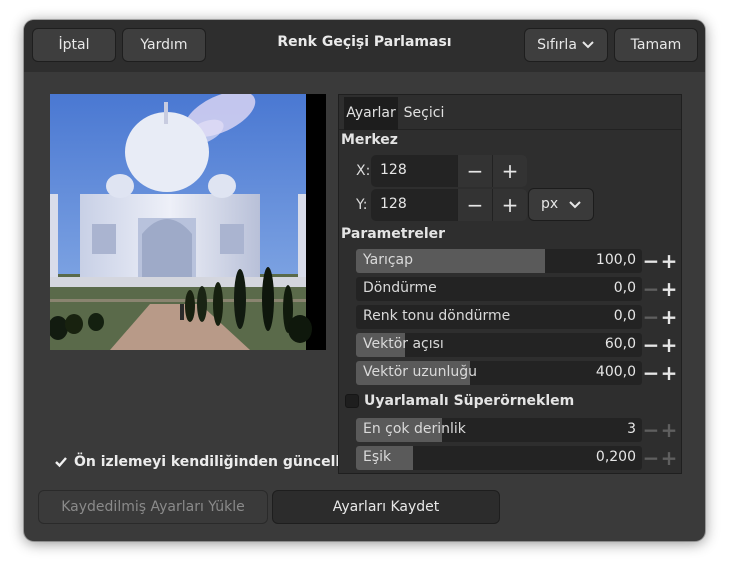 The width and height of the screenshot is (730, 569). Describe the element at coordinates (469, 401) in the screenshot. I see `supersample-label: Uyarlamalı Süperörneklem` at that location.